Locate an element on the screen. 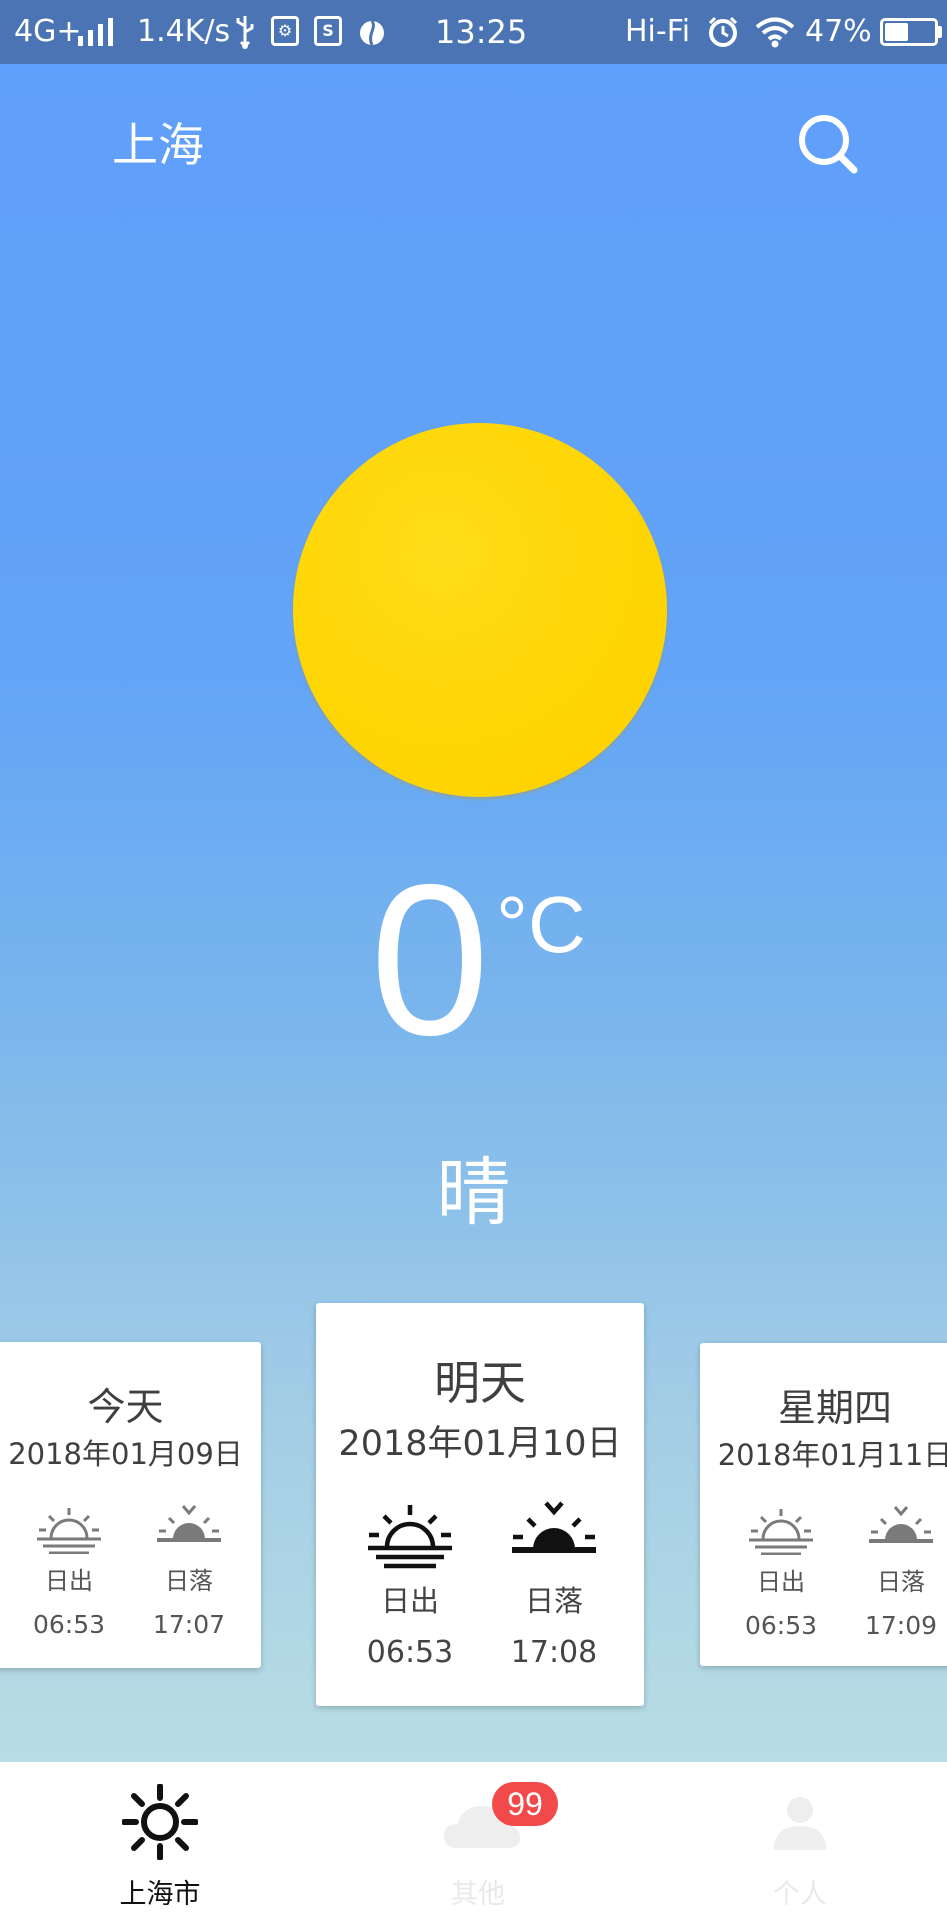  signal-icon is located at coordinates (96, 32).